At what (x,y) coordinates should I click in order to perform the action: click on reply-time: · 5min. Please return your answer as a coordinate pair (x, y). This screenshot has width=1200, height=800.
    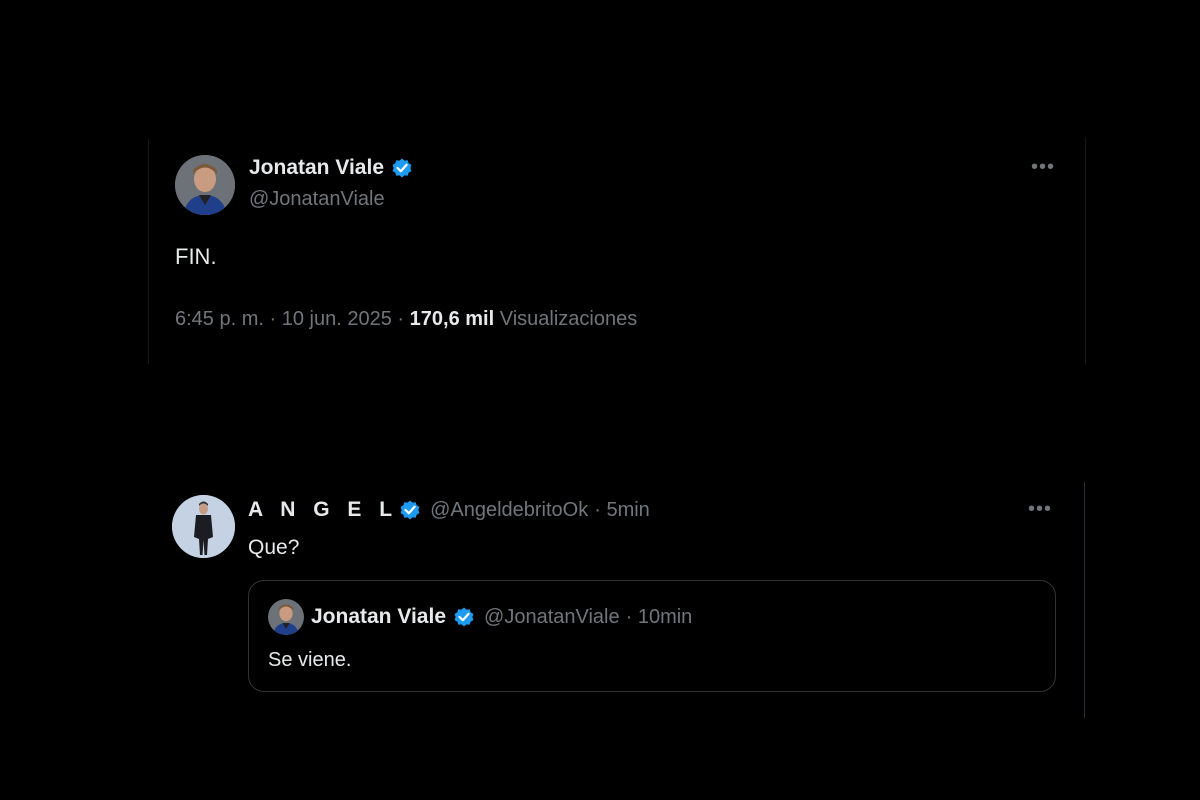
    Looking at the image, I should click on (622, 510).